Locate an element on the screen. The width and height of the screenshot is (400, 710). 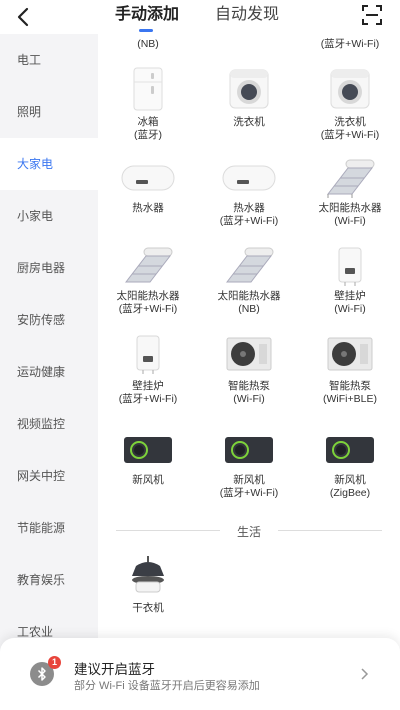
sidebar-item-electrician: 电工 is located at coordinates (49, 60).